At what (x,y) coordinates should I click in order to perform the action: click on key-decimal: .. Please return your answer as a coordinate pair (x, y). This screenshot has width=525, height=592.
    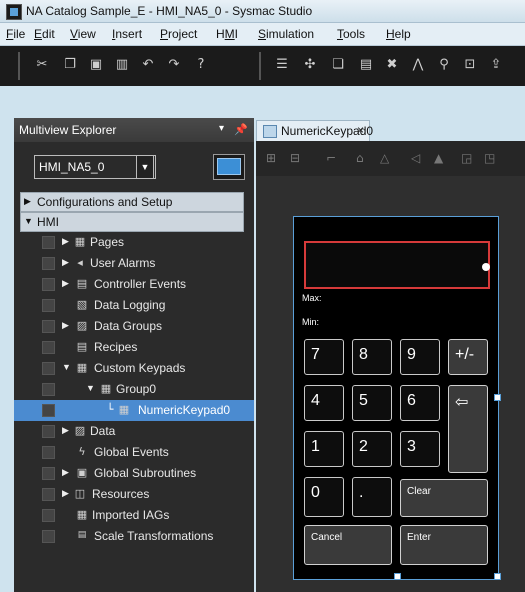
    Looking at the image, I should click on (372, 497).